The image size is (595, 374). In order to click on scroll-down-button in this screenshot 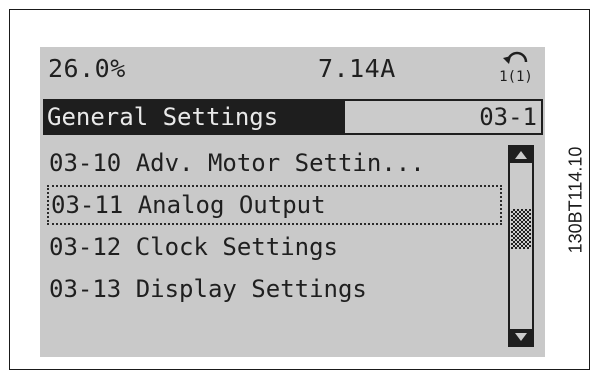, I will do `click(521, 337)`.